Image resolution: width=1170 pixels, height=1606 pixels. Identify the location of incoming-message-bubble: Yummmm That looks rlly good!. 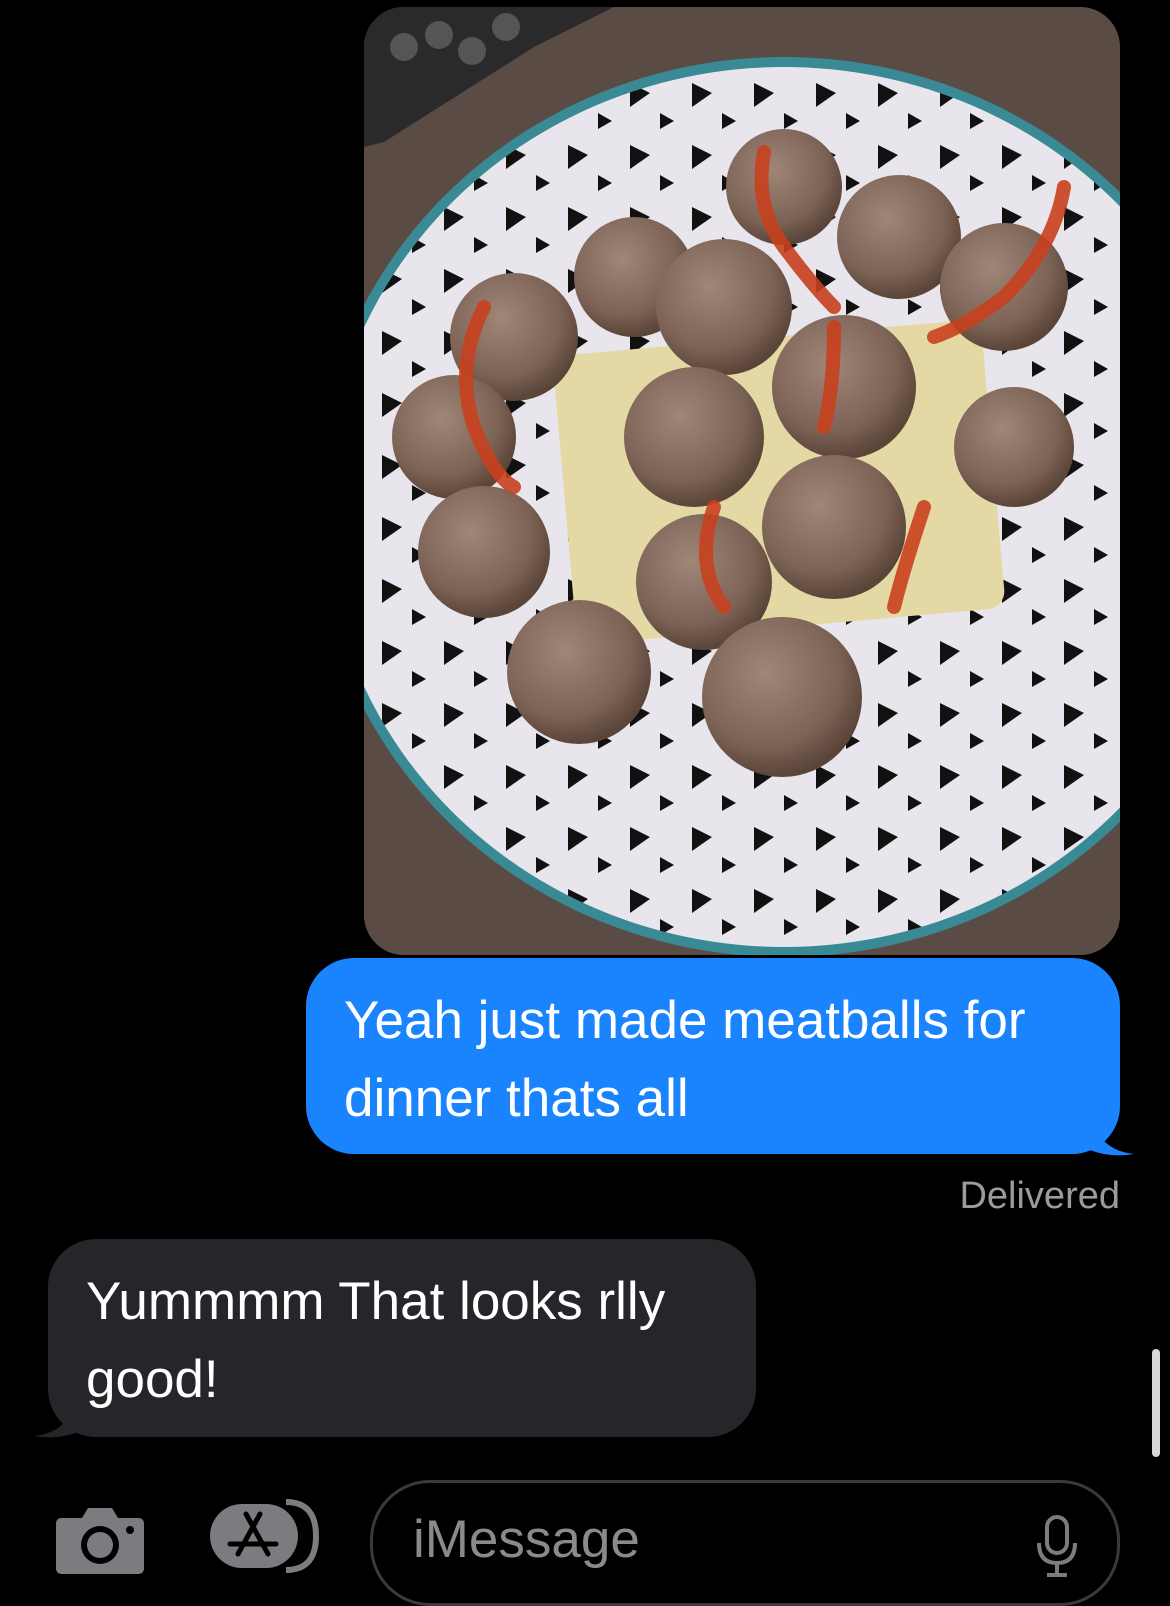
(402, 1338).